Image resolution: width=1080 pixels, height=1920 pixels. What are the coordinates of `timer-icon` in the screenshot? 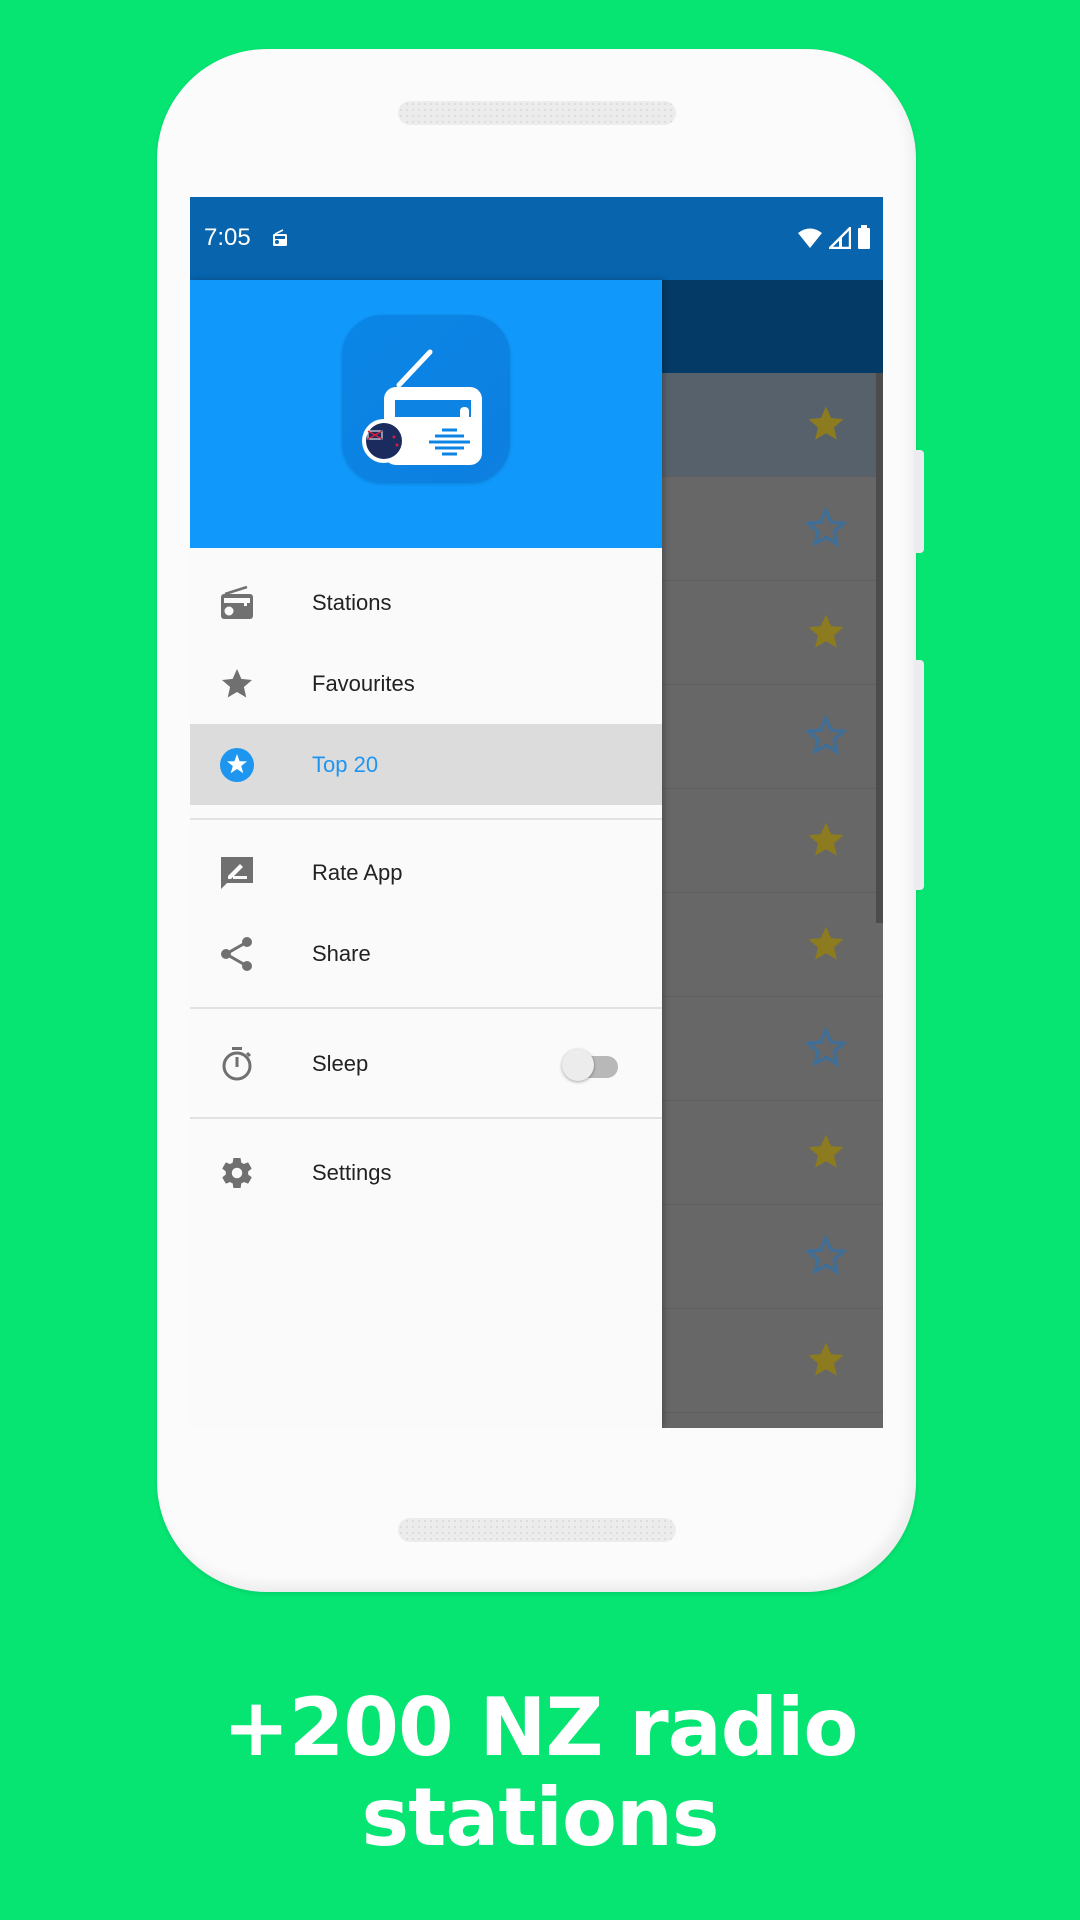 It's located at (237, 1064).